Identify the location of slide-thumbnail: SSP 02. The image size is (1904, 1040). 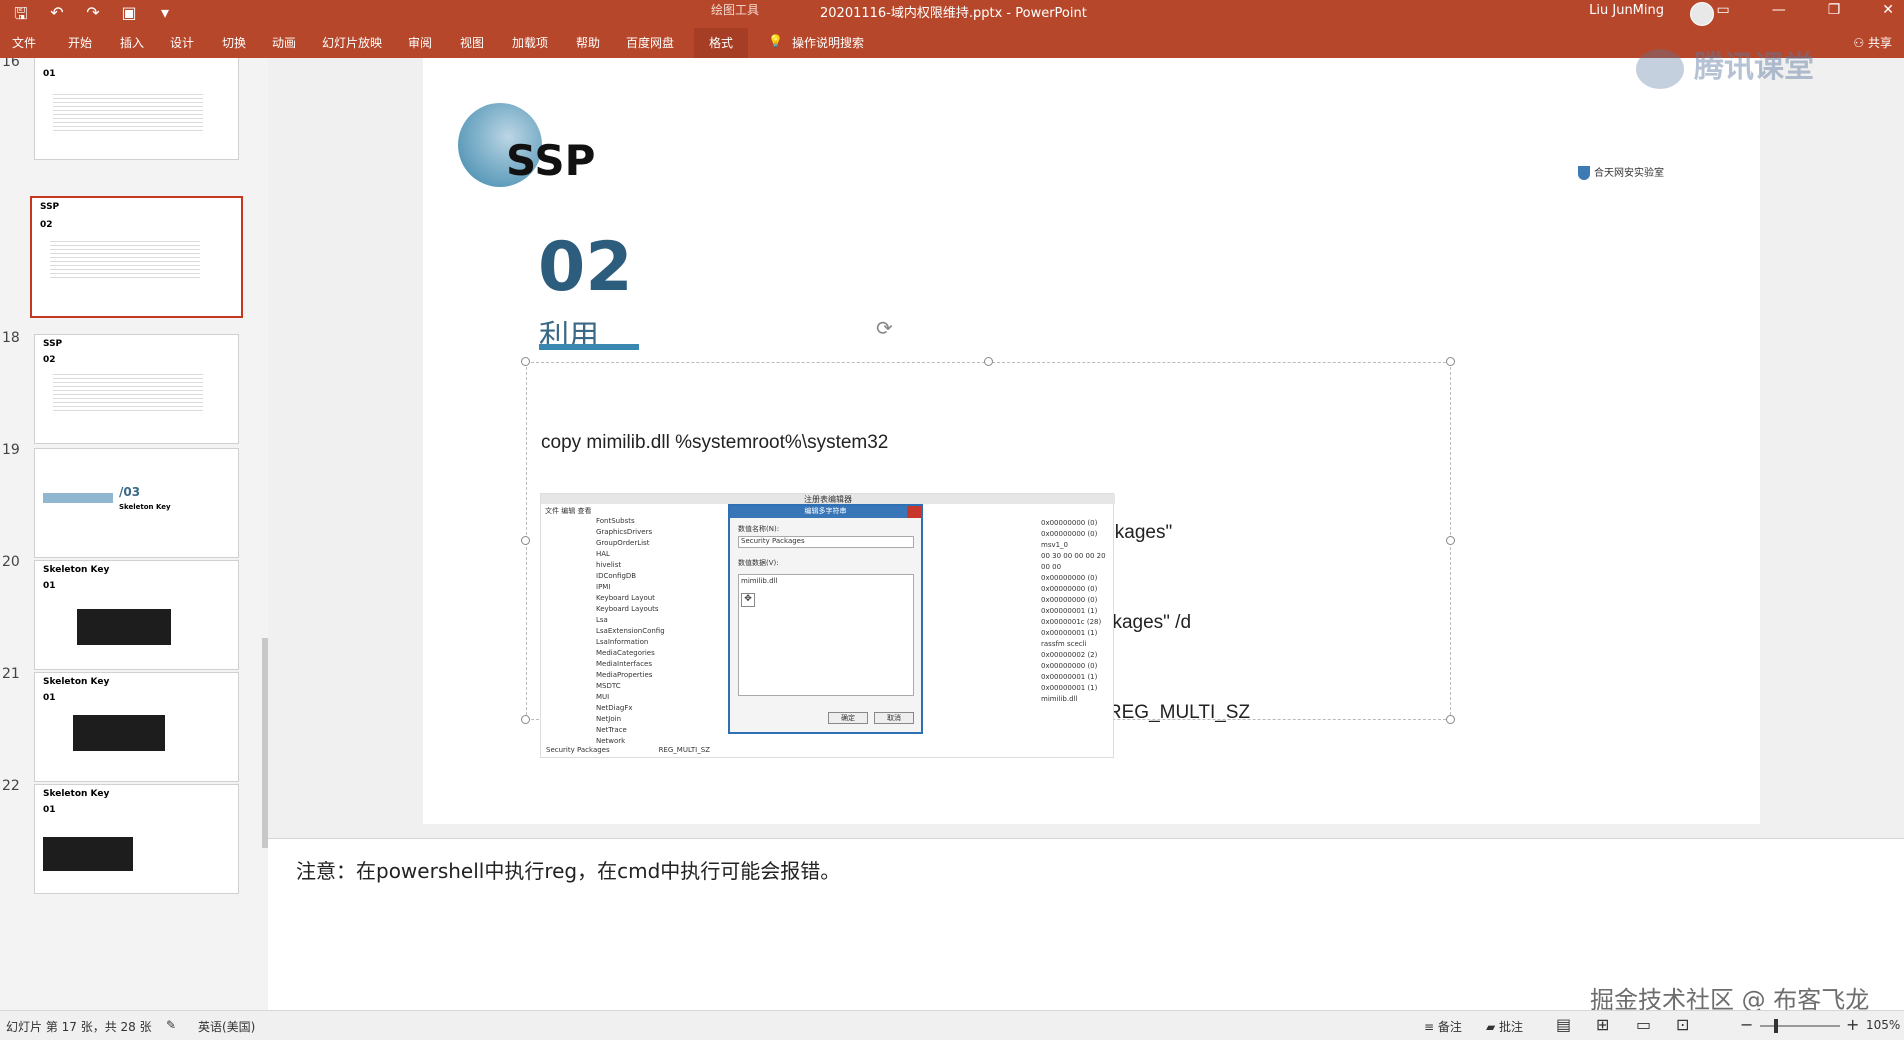
(136, 389).